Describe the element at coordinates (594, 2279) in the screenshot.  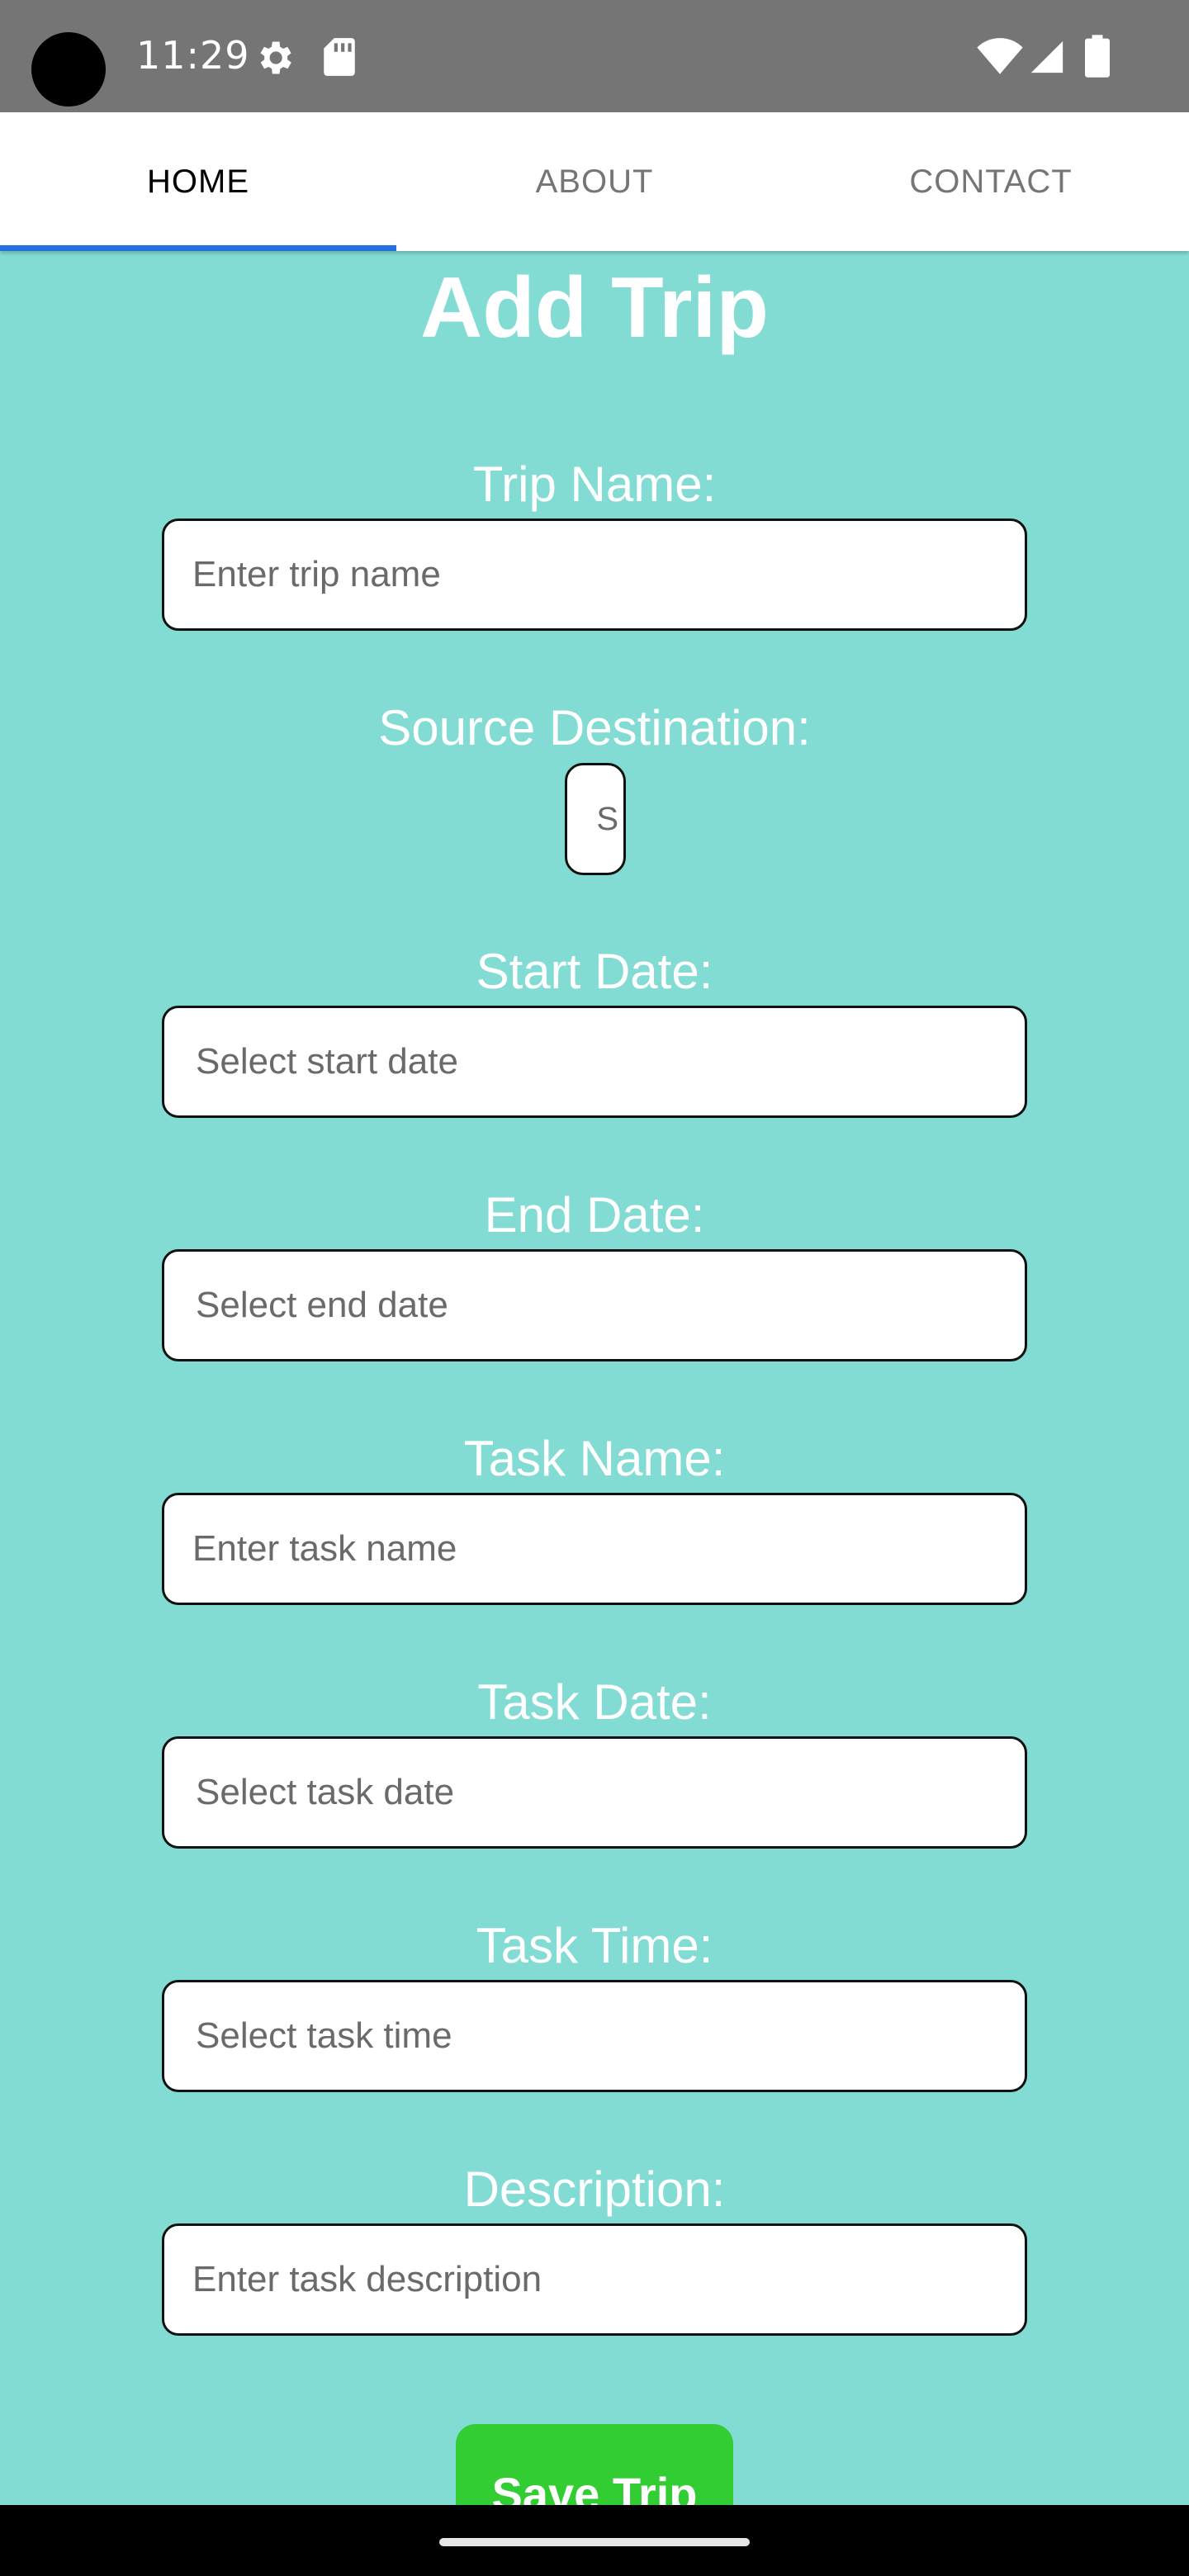
I see `description-input` at that location.